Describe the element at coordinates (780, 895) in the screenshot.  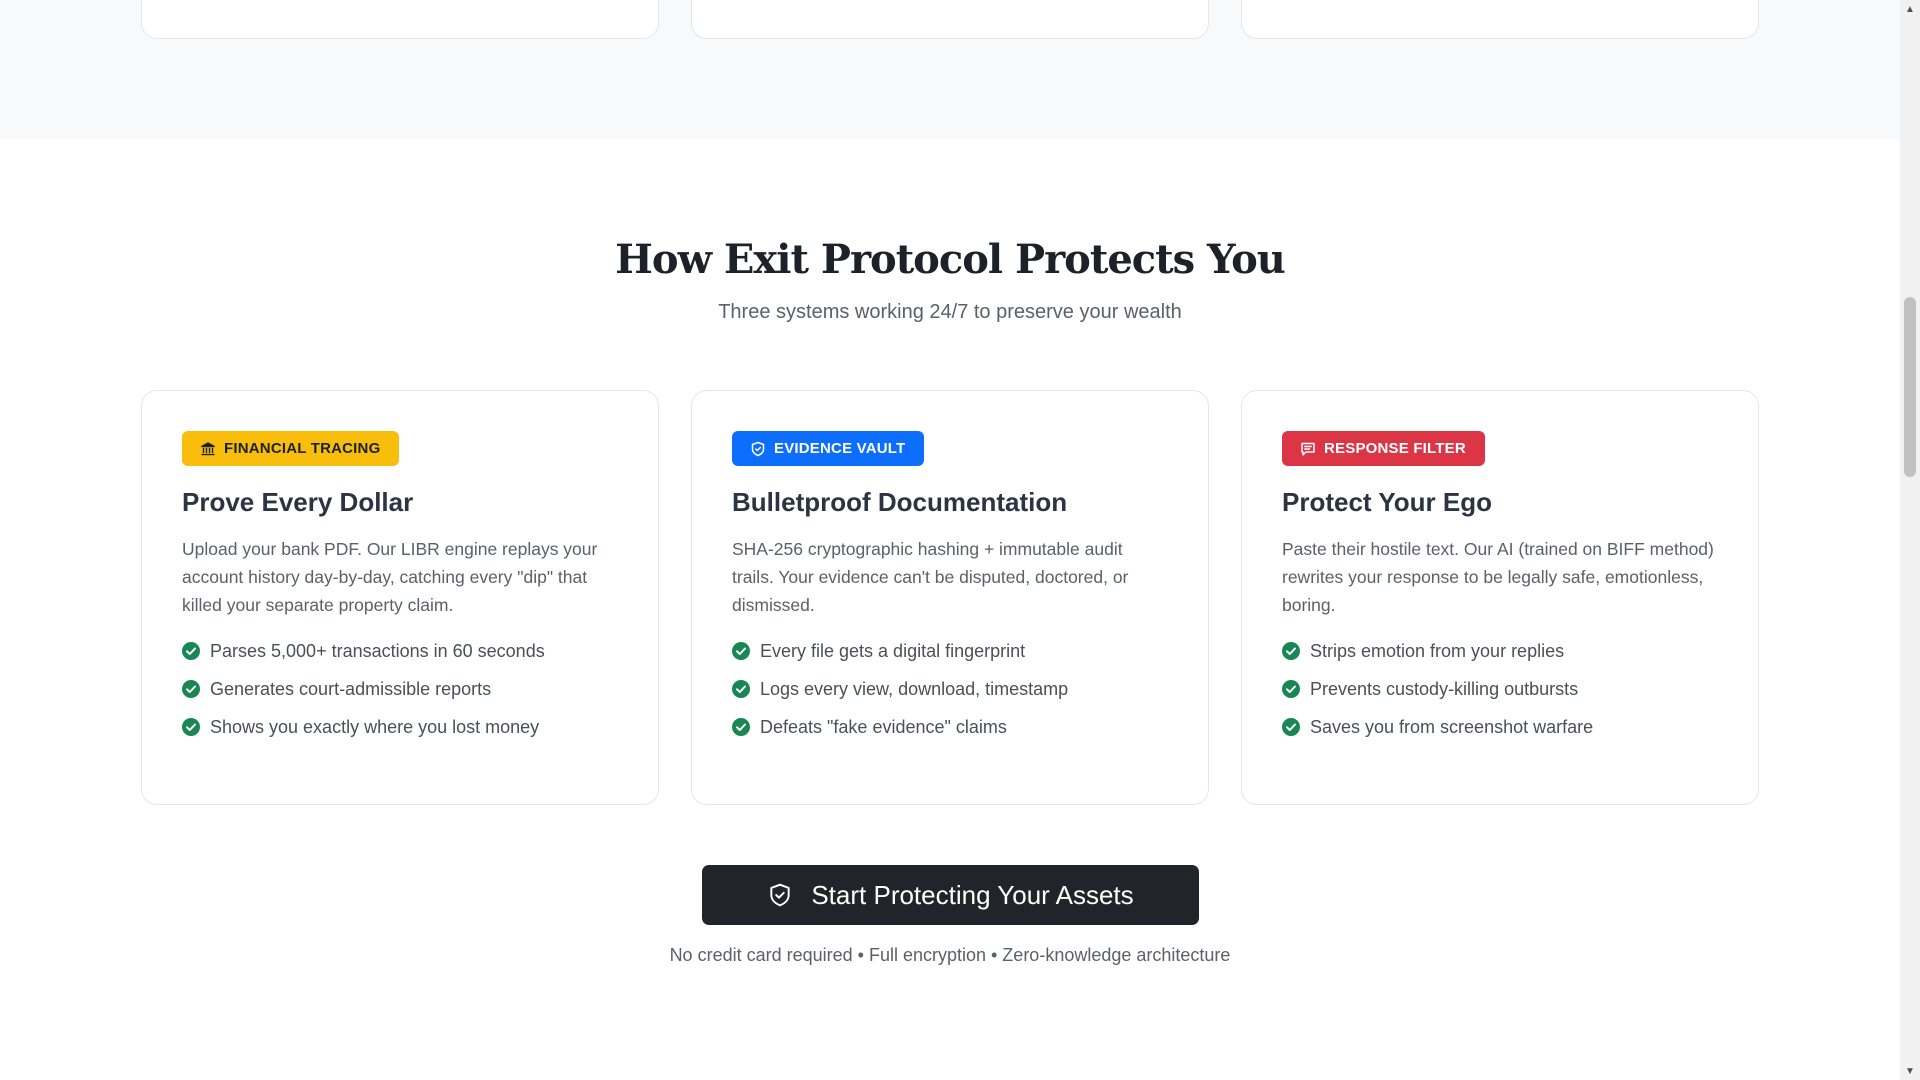
I see `shield-check-icon` at that location.